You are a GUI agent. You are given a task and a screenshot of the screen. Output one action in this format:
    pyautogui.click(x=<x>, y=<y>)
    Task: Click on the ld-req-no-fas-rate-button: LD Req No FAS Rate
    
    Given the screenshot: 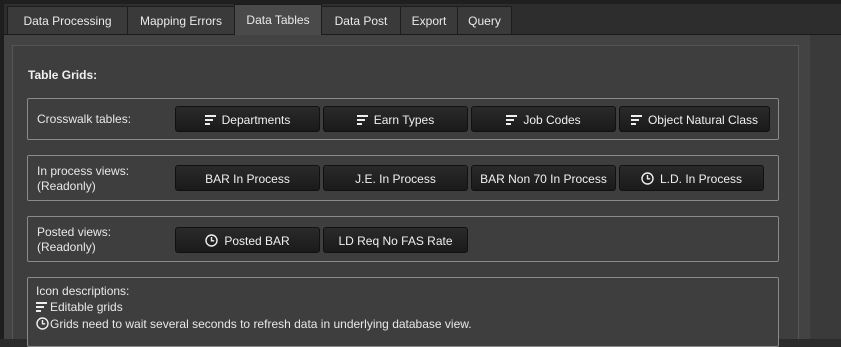 What is the action you would take?
    pyautogui.click(x=395, y=240)
    